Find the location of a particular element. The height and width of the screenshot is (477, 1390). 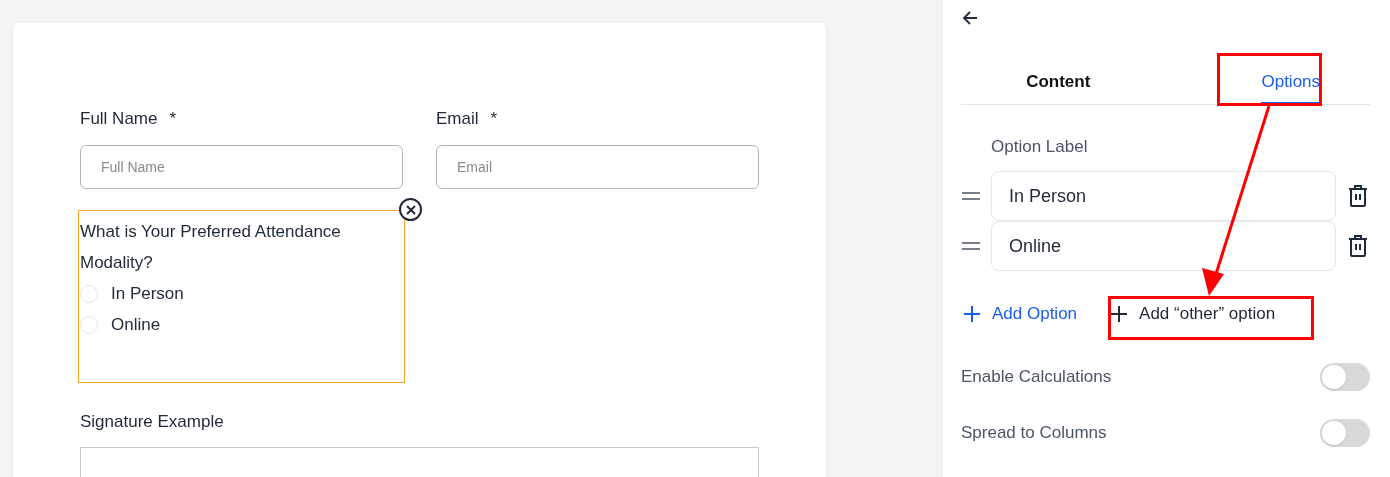

toggle-label: Spread to Columns is located at coordinates (1034, 433).